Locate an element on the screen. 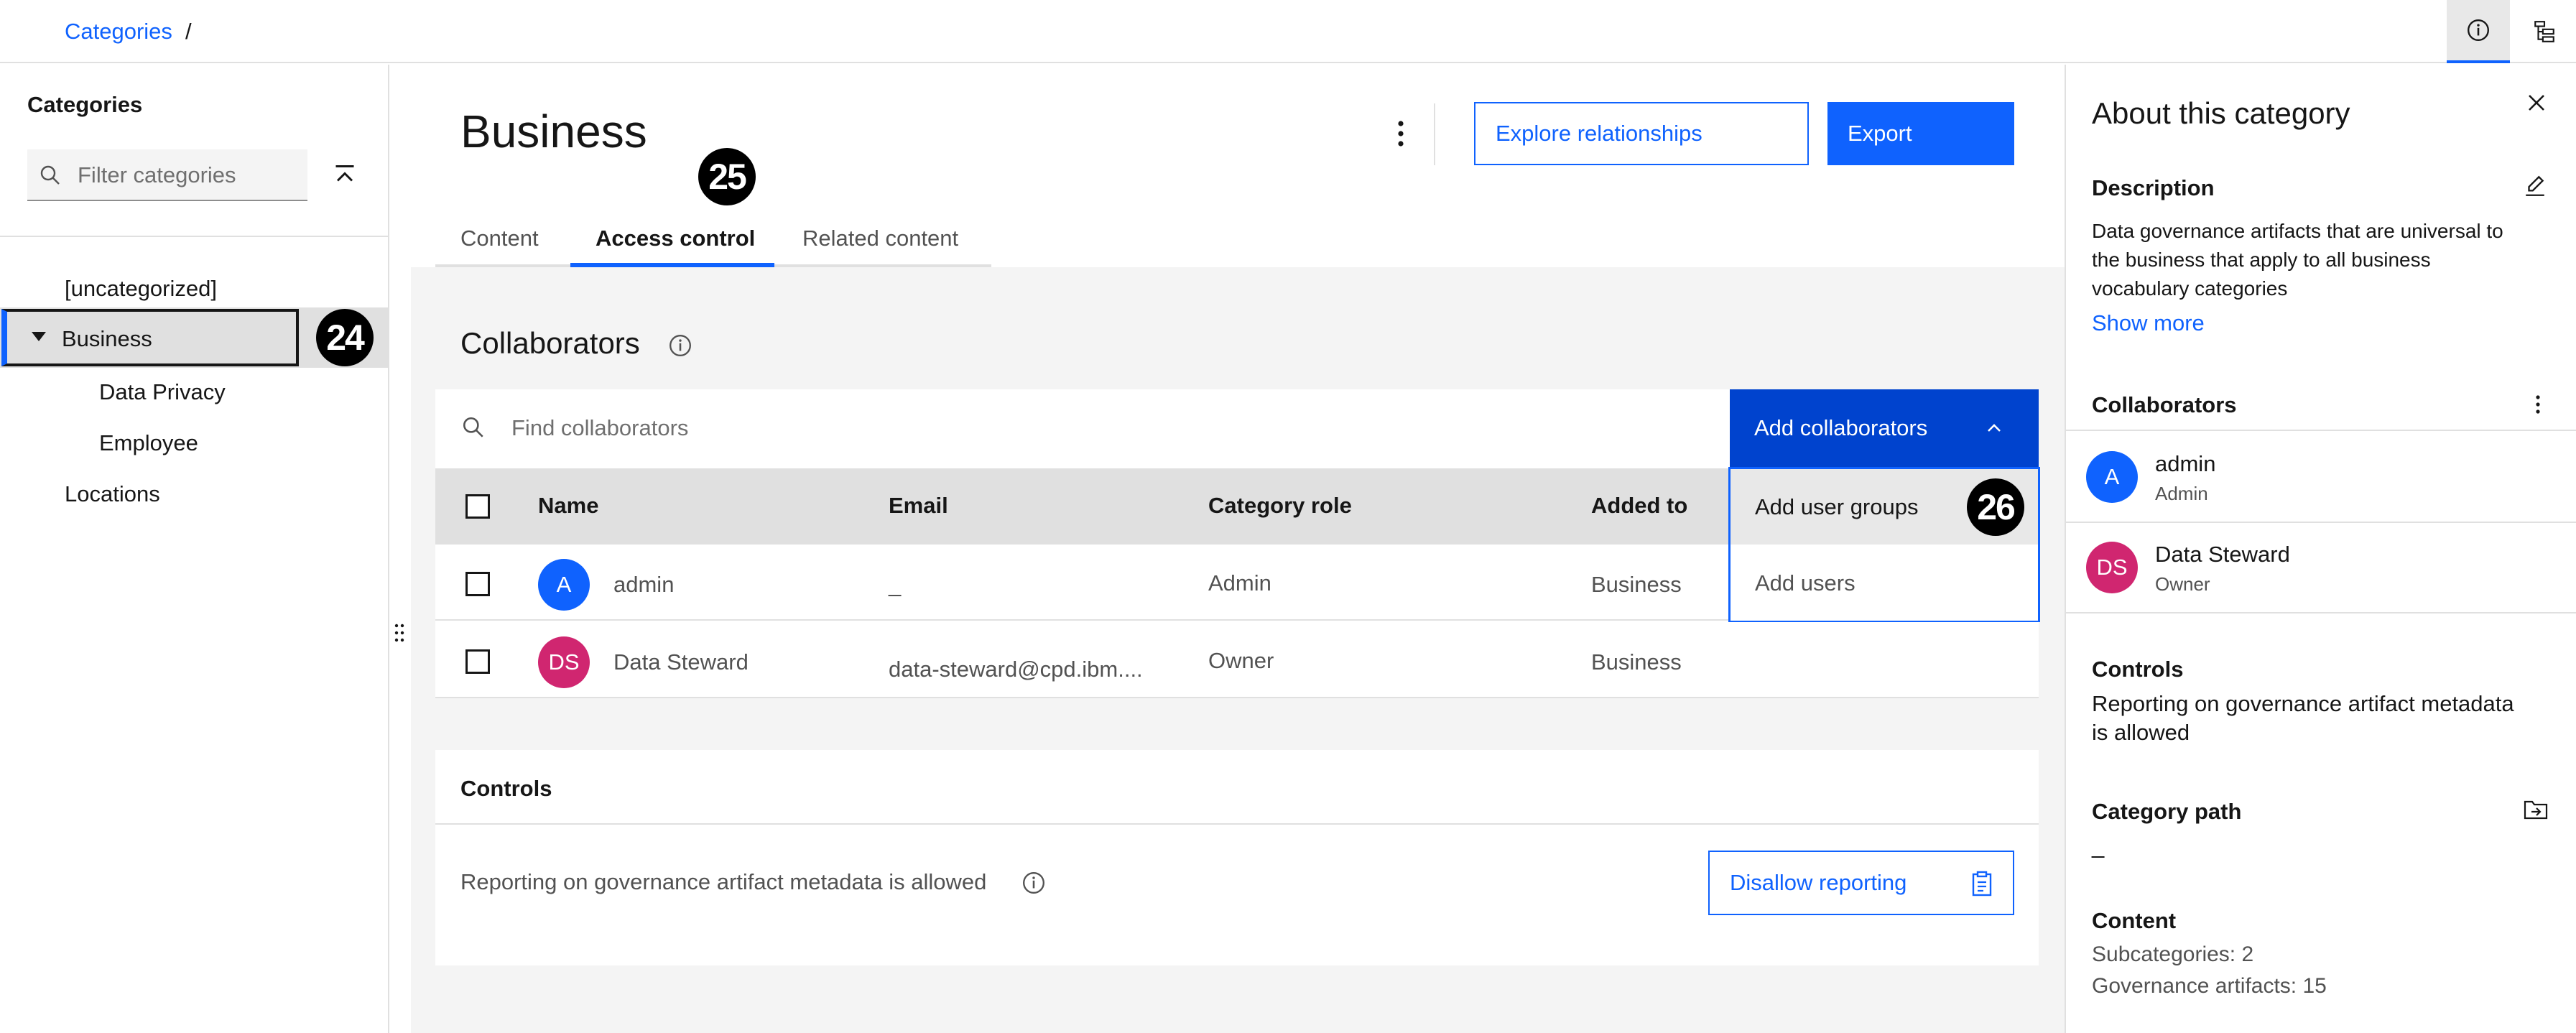 The image size is (2576, 1033). collaborators-overflow-button is located at coordinates (2538, 405).